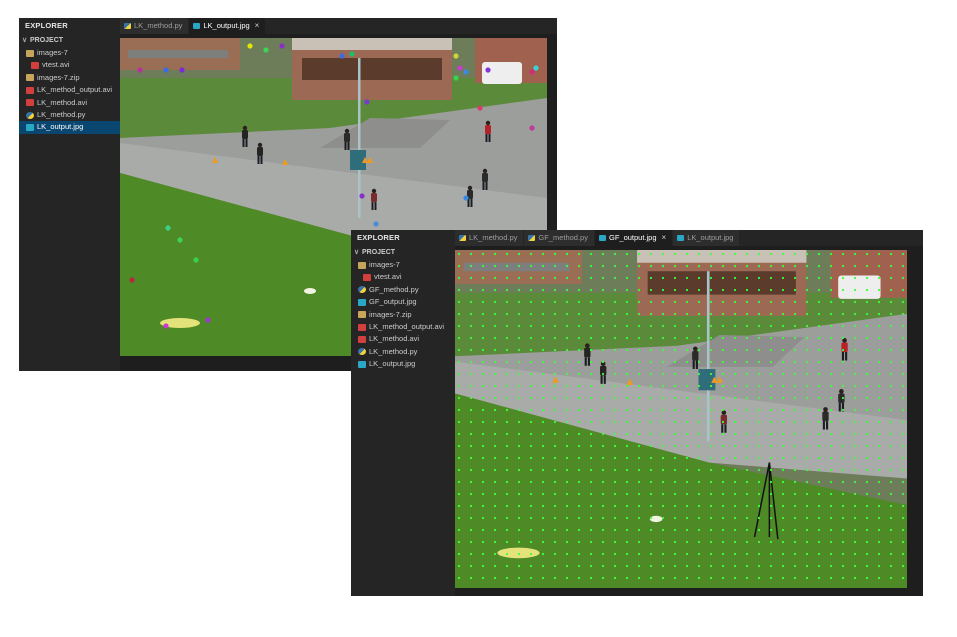  I want to click on editor-tab: LK_output.jpg ×, so click(228, 26).